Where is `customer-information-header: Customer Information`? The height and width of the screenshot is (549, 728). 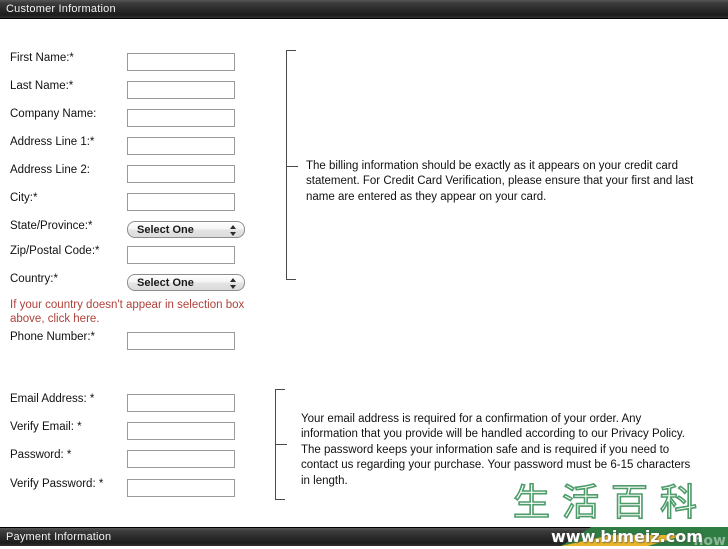
customer-information-header: Customer Information is located at coordinates (364, 9).